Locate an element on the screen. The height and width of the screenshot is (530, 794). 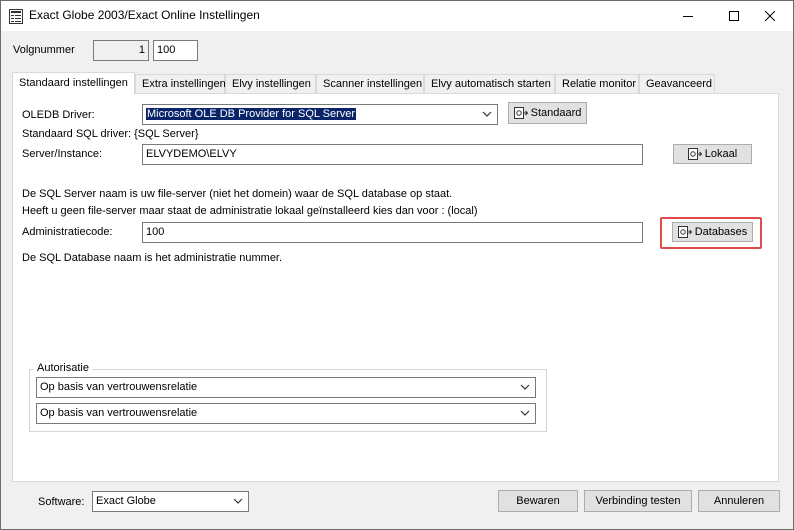
server-instance-field: ELVYDEMO\ELVY is located at coordinates (392, 154).